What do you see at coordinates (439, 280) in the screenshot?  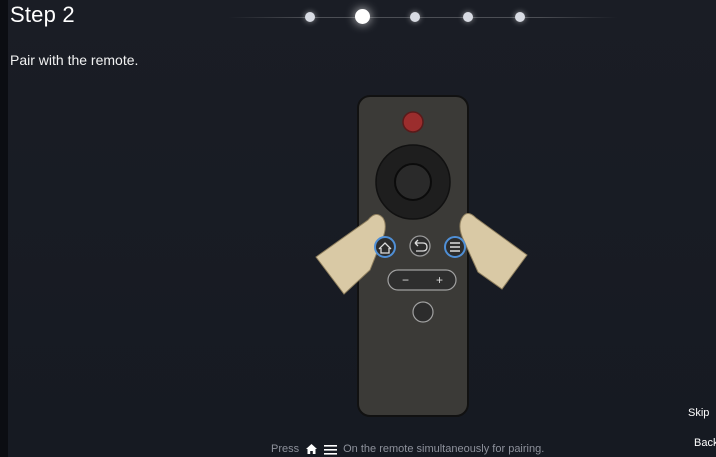 I see `volume-plus-label: +` at bounding box center [439, 280].